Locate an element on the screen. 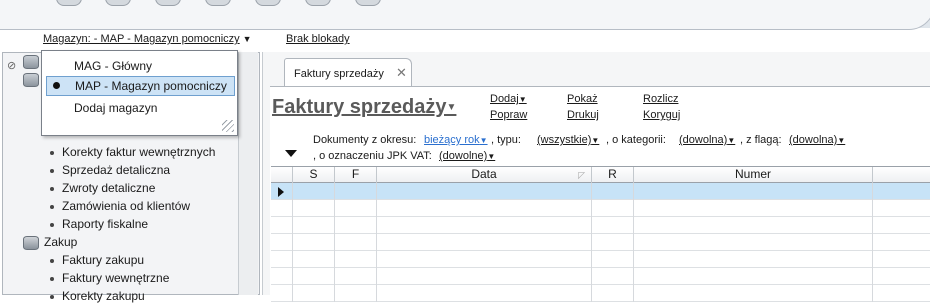 The image size is (930, 303). kategoria-select: (dowolna)▼ is located at coordinates (707, 140).